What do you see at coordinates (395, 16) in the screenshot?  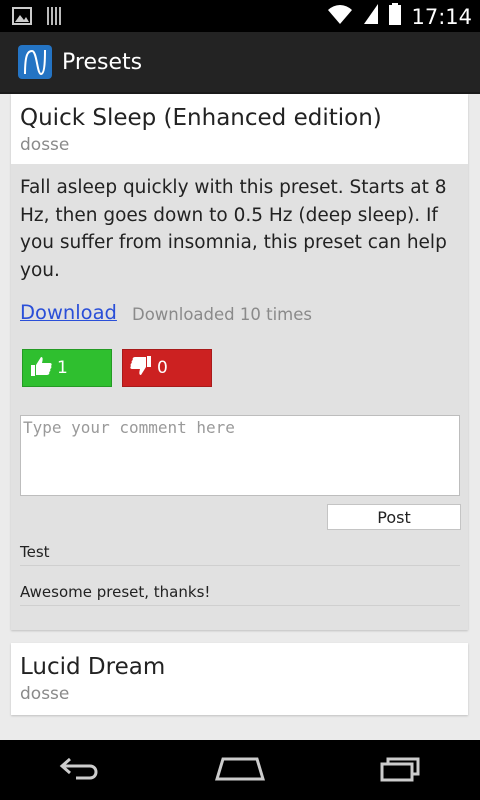 I see `battery-icon` at bounding box center [395, 16].